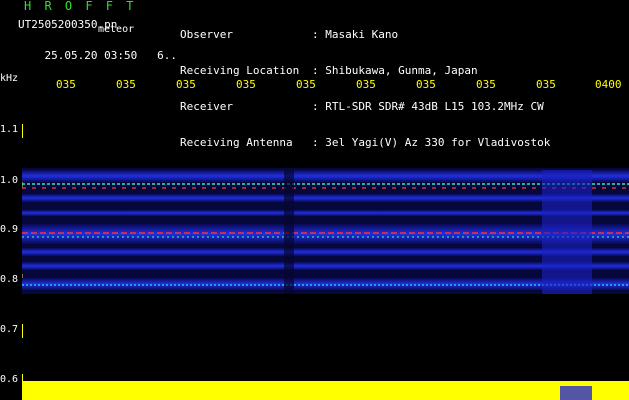 The height and width of the screenshot is (400, 629). Describe the element at coordinates (608, 84) in the screenshot. I see `time-tick: 0400` at that location.